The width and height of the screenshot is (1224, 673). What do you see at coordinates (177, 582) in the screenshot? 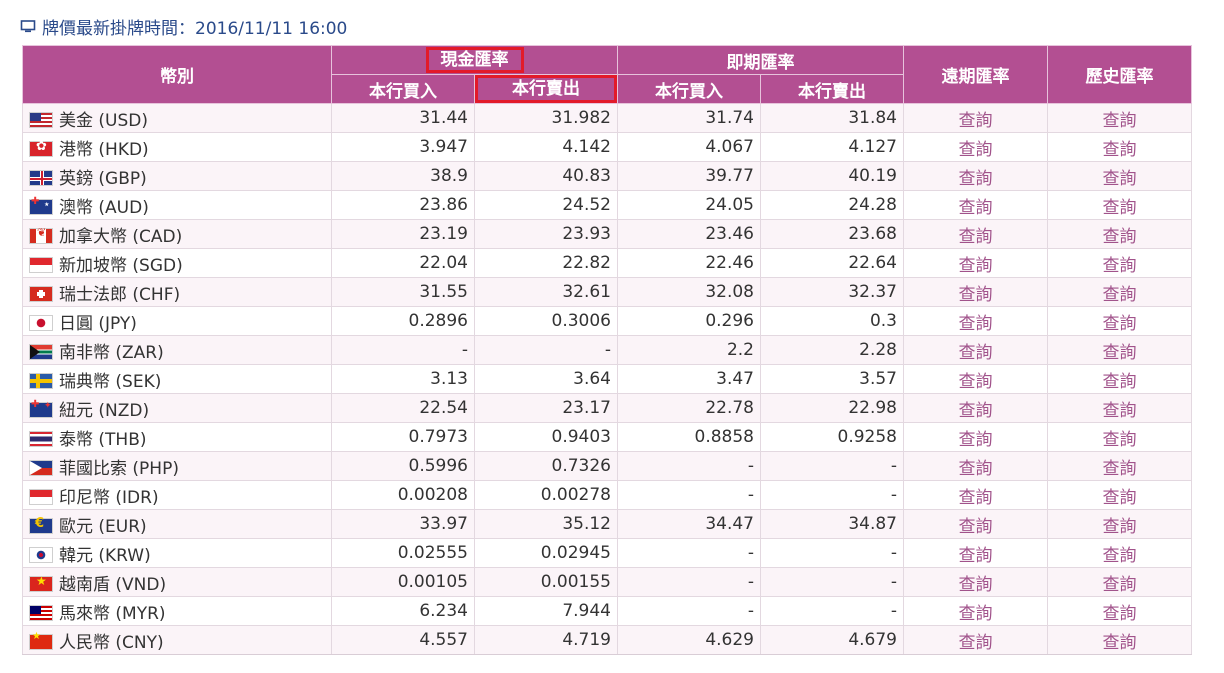
I see `currency-cell: 越南盾 (VND)` at bounding box center [177, 582].